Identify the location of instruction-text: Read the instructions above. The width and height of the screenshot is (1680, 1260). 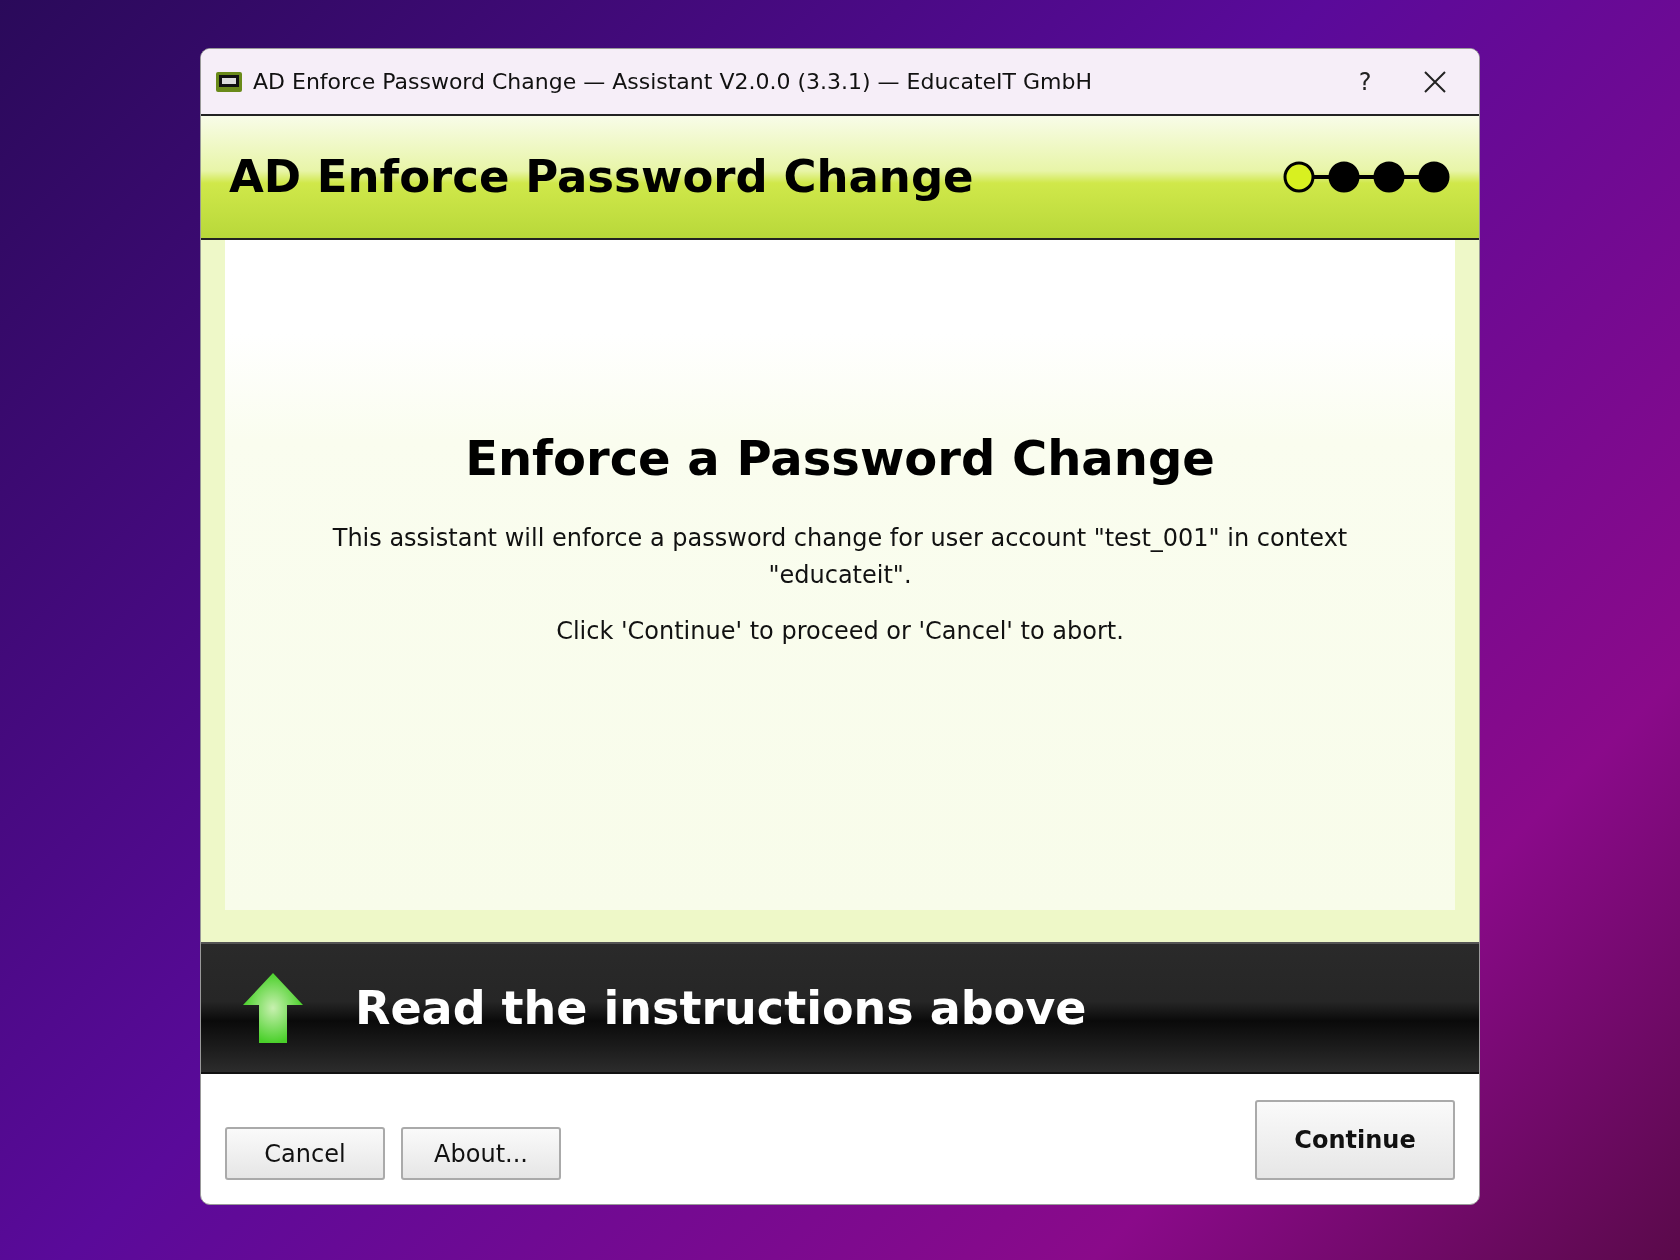
(721, 1008).